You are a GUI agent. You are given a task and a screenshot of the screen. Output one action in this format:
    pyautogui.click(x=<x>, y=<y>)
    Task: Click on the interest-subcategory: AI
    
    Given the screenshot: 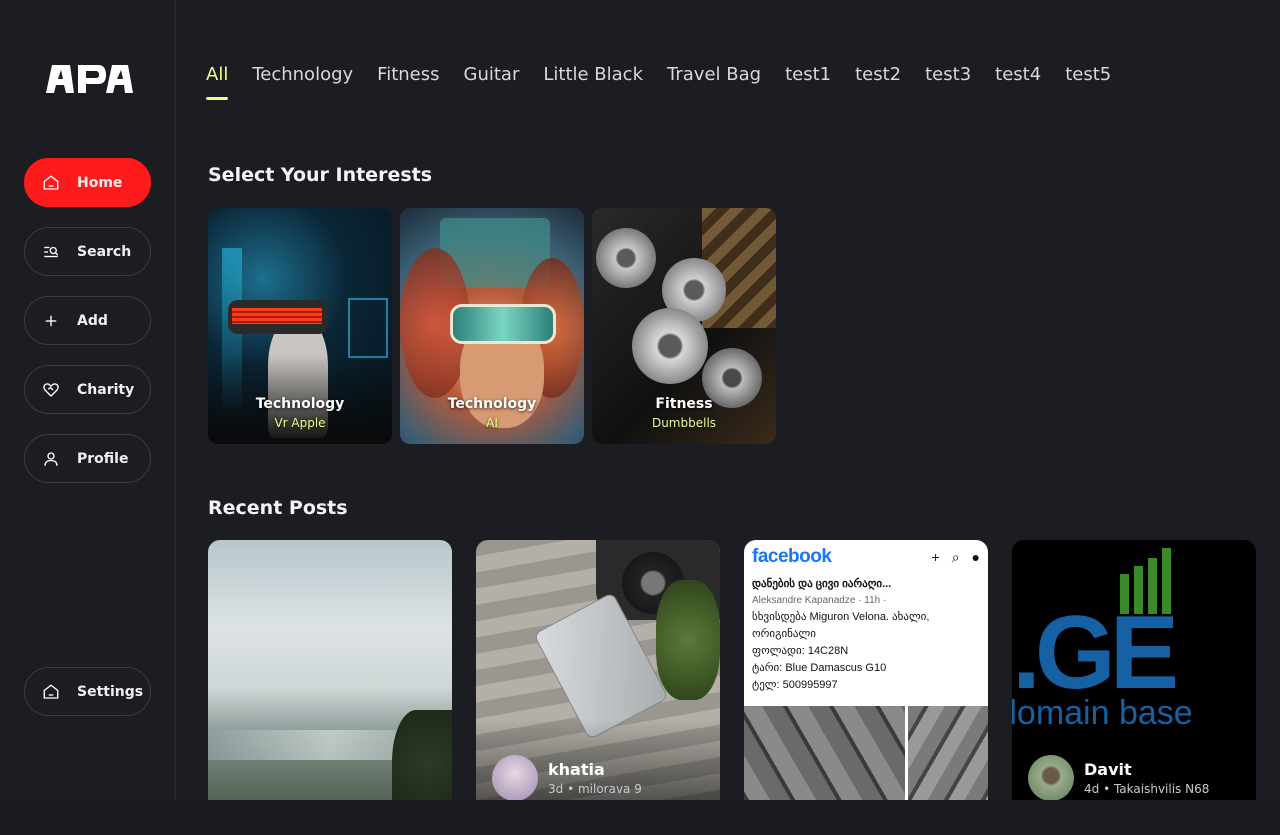 What is the action you would take?
    pyautogui.click(x=492, y=423)
    